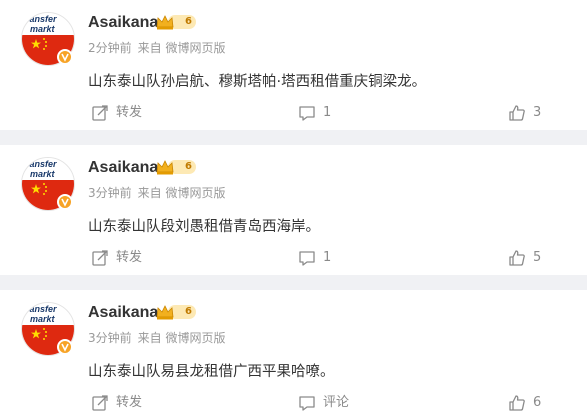 This screenshot has height=419, width=587. I want to click on post-text: 山东泰山队孙启航、穆斯塔帕·塔西租借重庆铜梁龙。, so click(257, 82).